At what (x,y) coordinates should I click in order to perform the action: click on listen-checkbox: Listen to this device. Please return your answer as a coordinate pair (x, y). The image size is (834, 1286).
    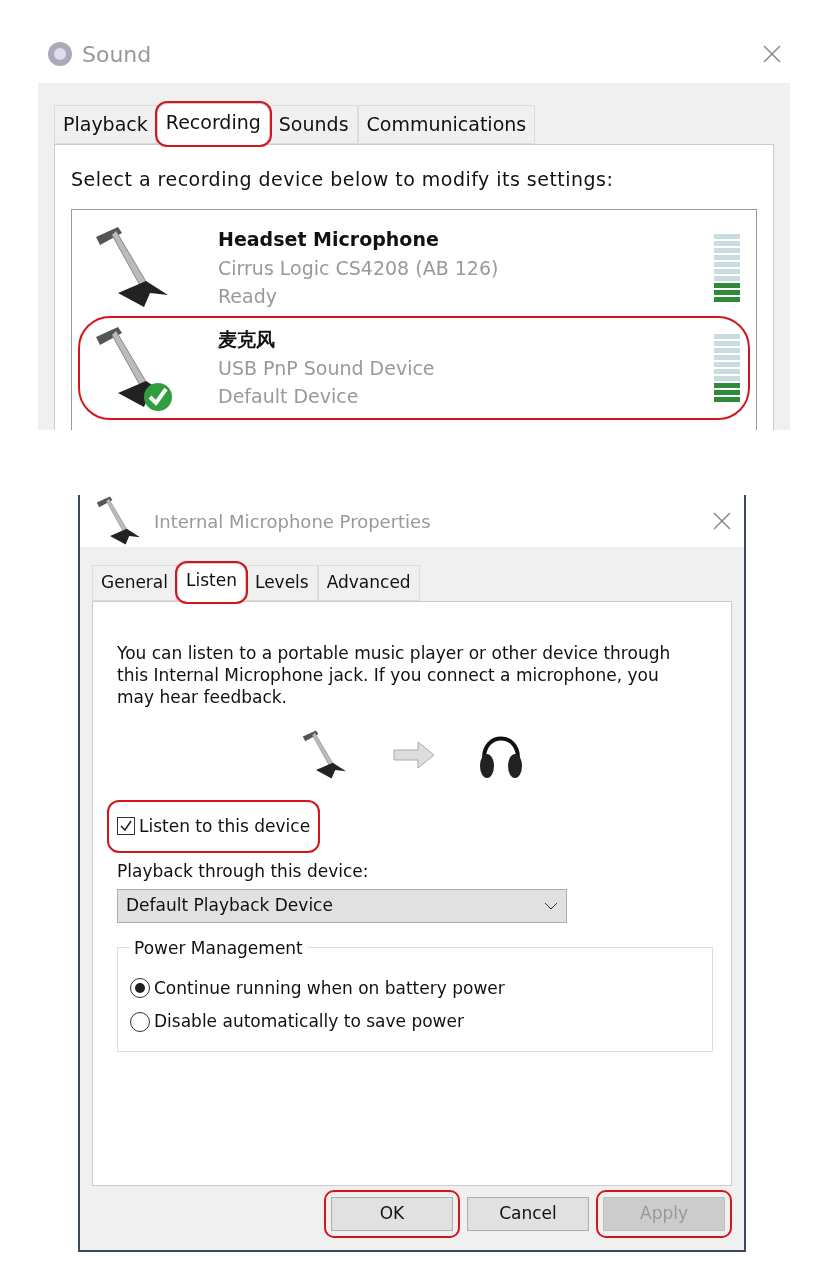
    Looking at the image, I should click on (214, 826).